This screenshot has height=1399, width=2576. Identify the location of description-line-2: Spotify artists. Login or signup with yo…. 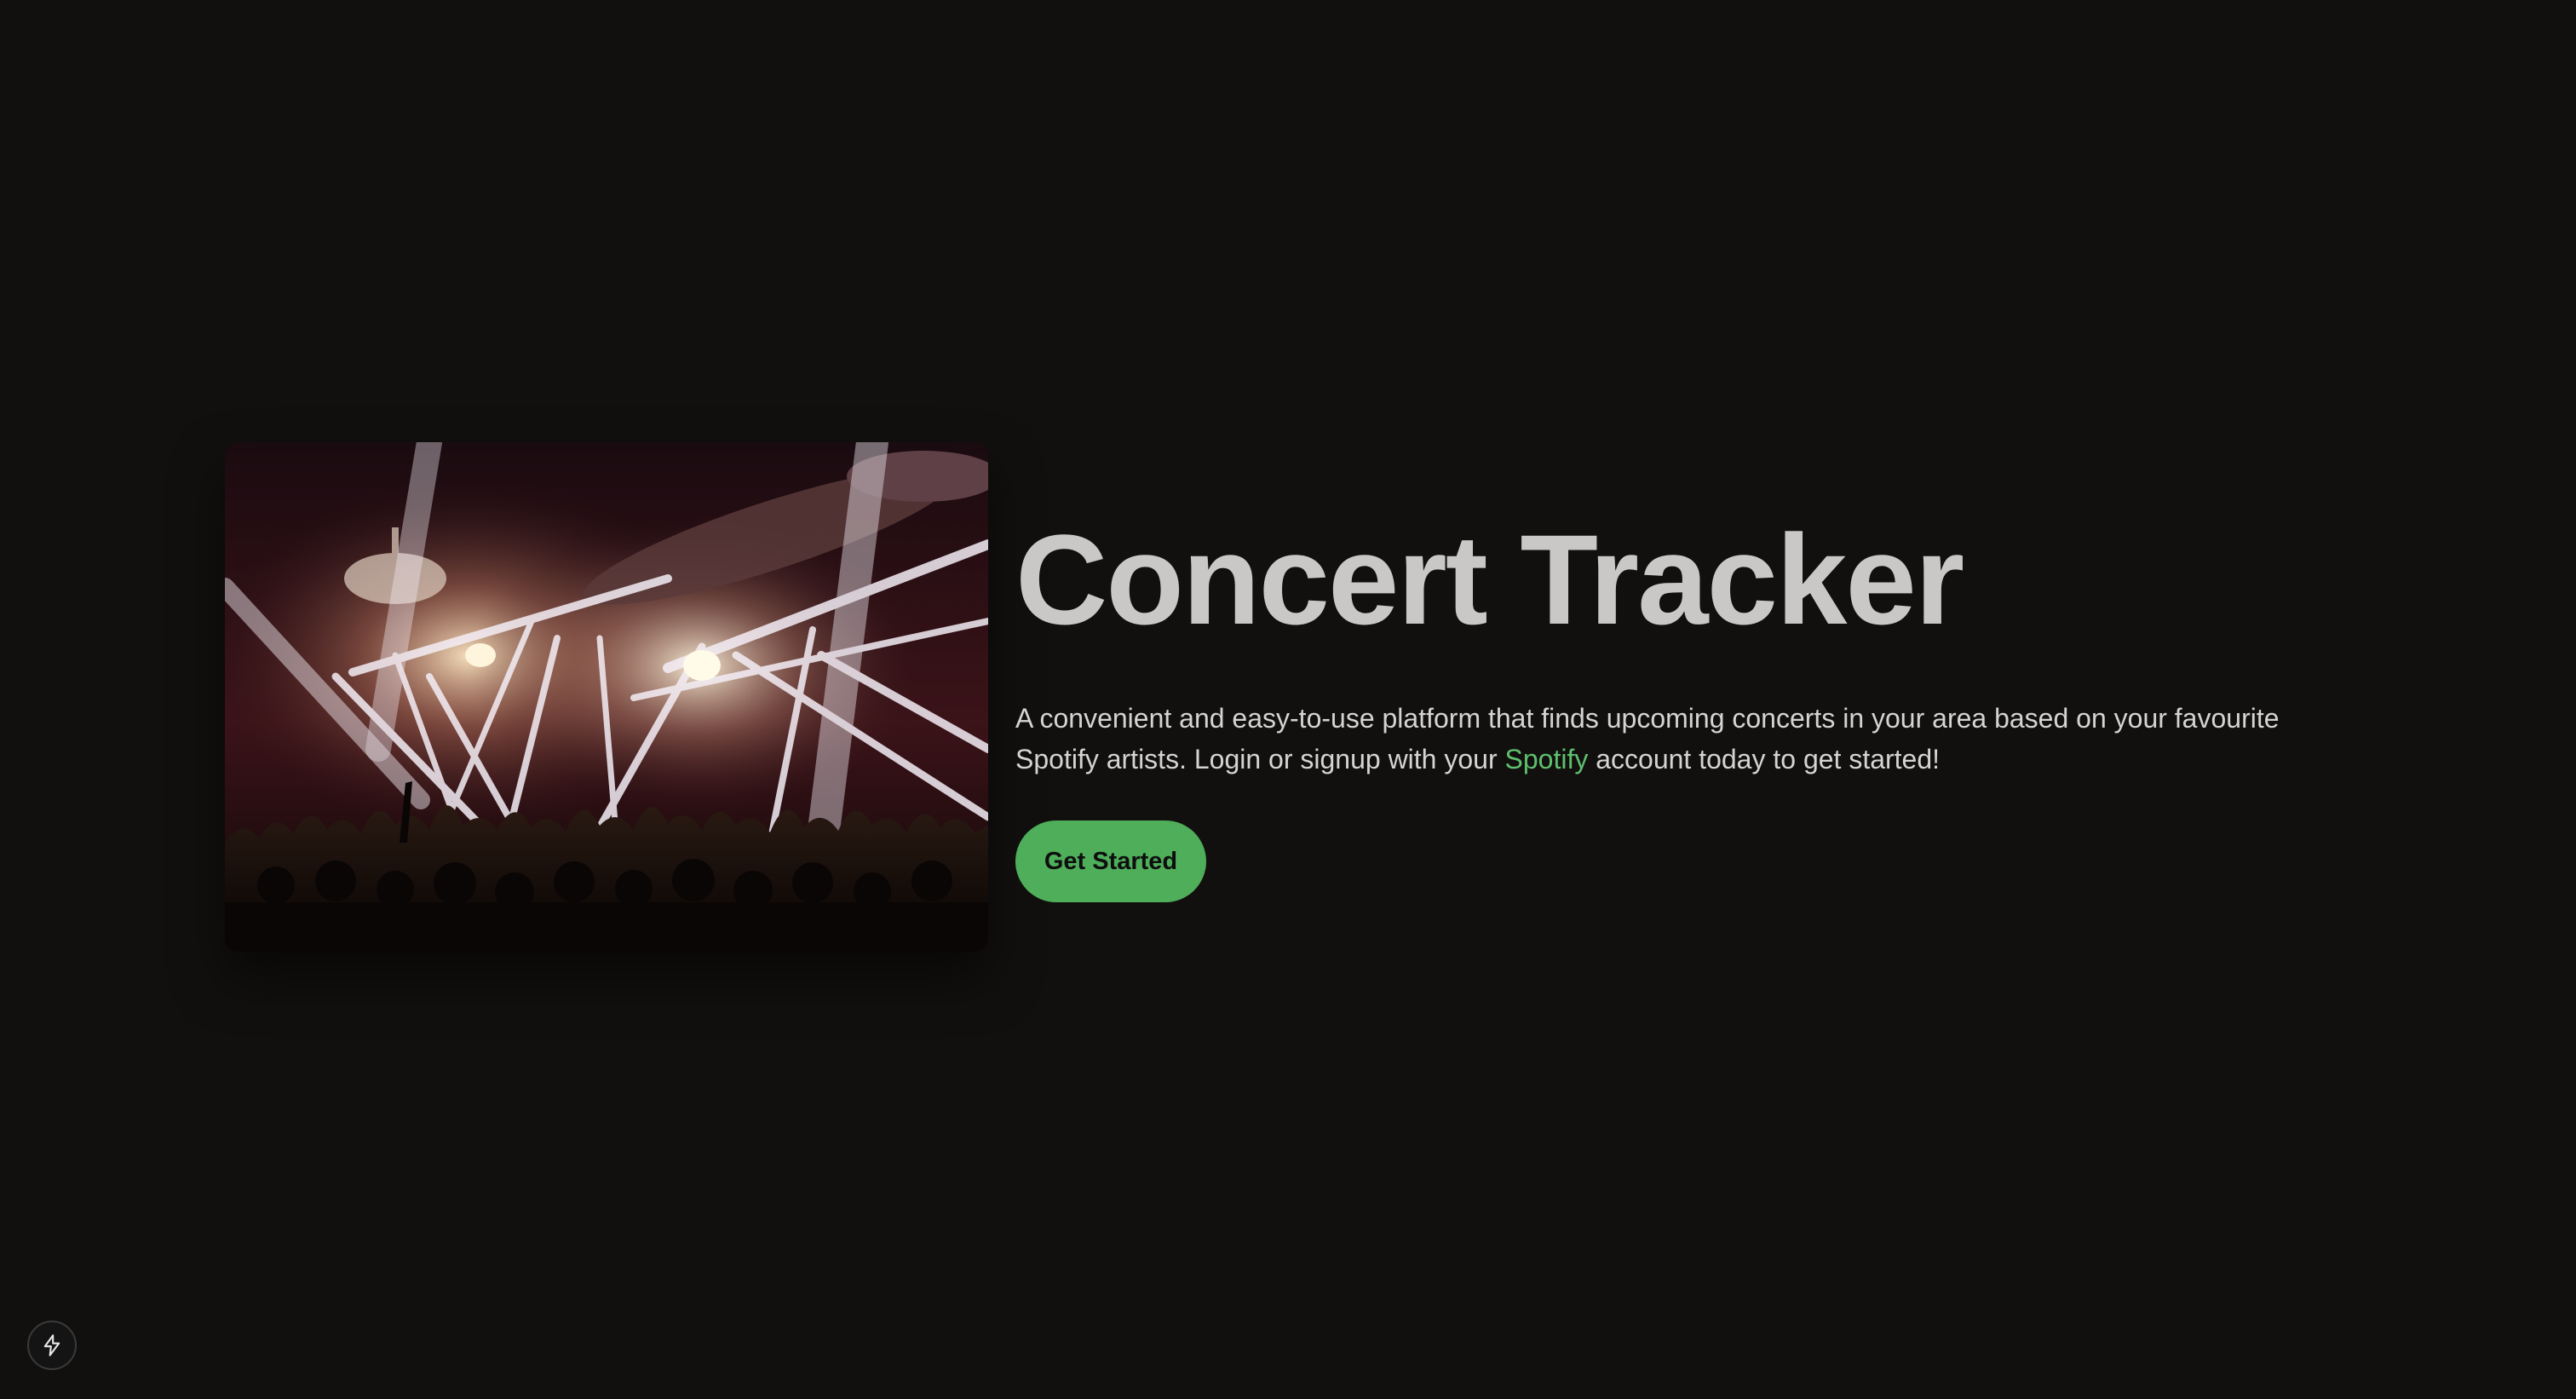
(1679, 759).